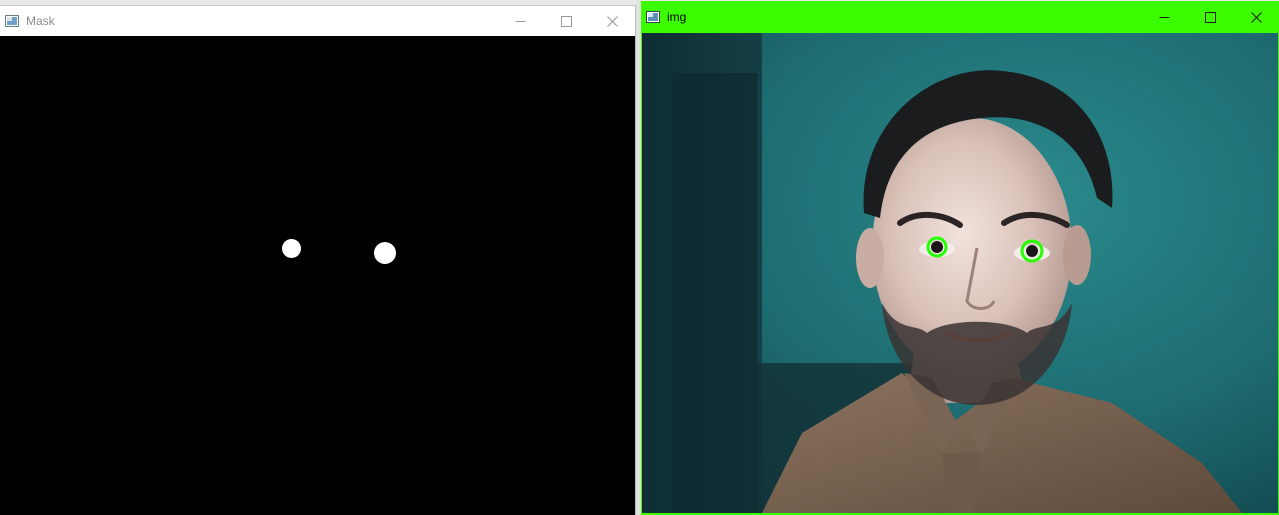 The height and width of the screenshot is (515, 1279). I want to click on mask-window-title: Mask, so click(40, 21).